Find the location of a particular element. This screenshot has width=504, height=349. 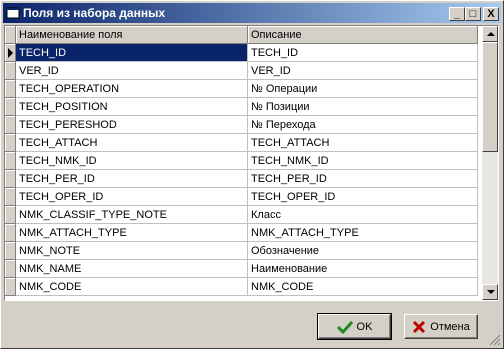

cell-field-name: NMK_CODE is located at coordinates (131, 286).